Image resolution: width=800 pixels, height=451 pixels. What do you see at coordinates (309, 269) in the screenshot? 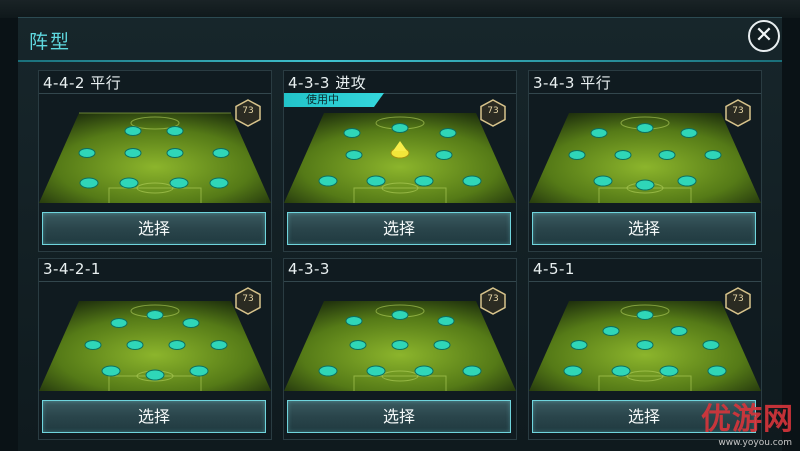
I see `formation-name: 4-3-3` at bounding box center [309, 269].